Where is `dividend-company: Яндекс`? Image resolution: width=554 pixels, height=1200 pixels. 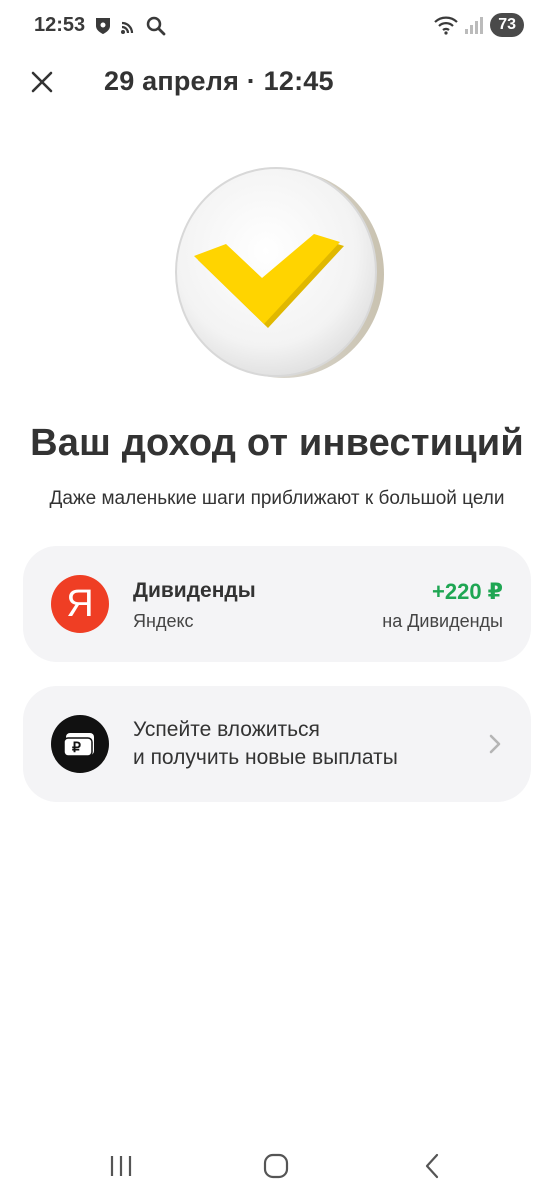 dividend-company: Яндекс is located at coordinates (163, 621).